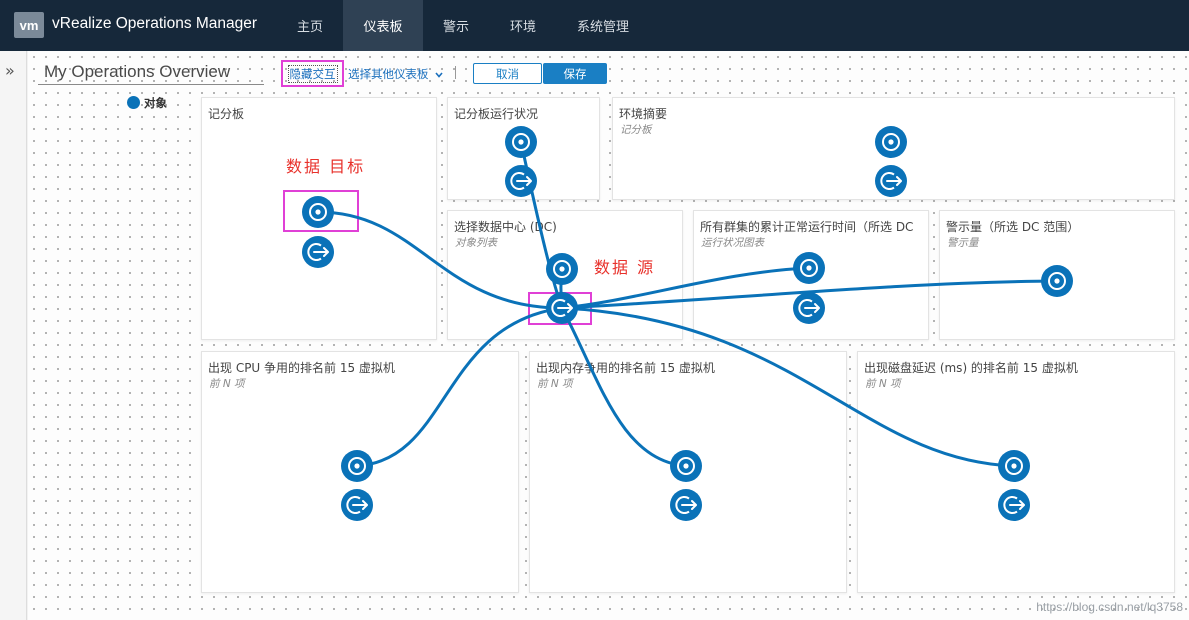 The height and width of the screenshot is (620, 1189). What do you see at coordinates (301, 368) in the screenshot?
I see `widget-title: 出现 CPU 争用的排名前 15 虚拟机` at bounding box center [301, 368].